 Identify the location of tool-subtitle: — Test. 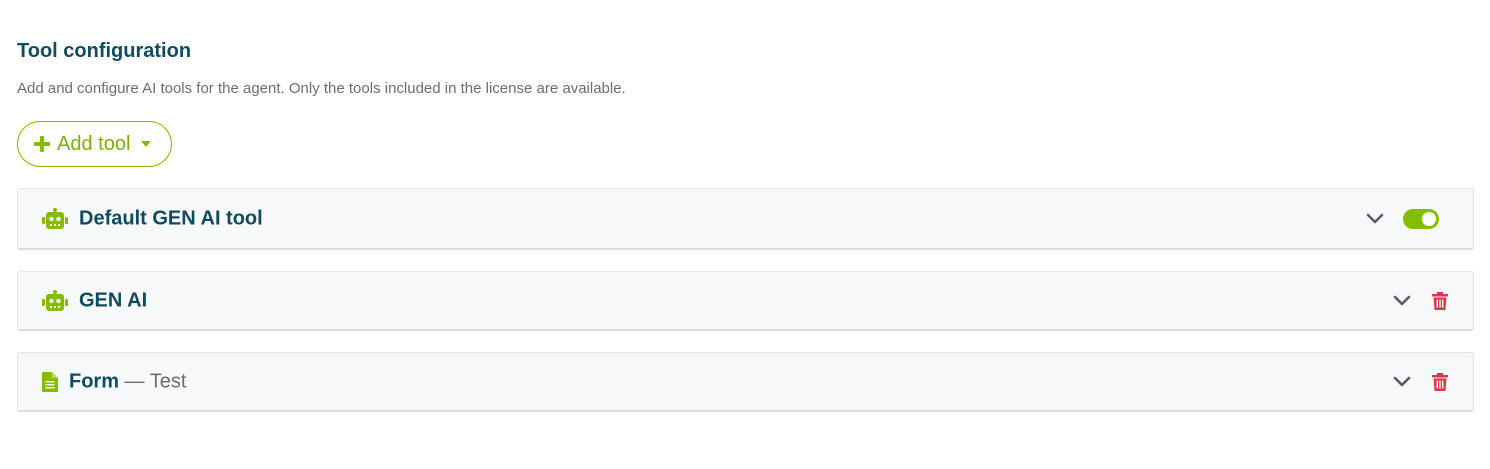
(153, 381).